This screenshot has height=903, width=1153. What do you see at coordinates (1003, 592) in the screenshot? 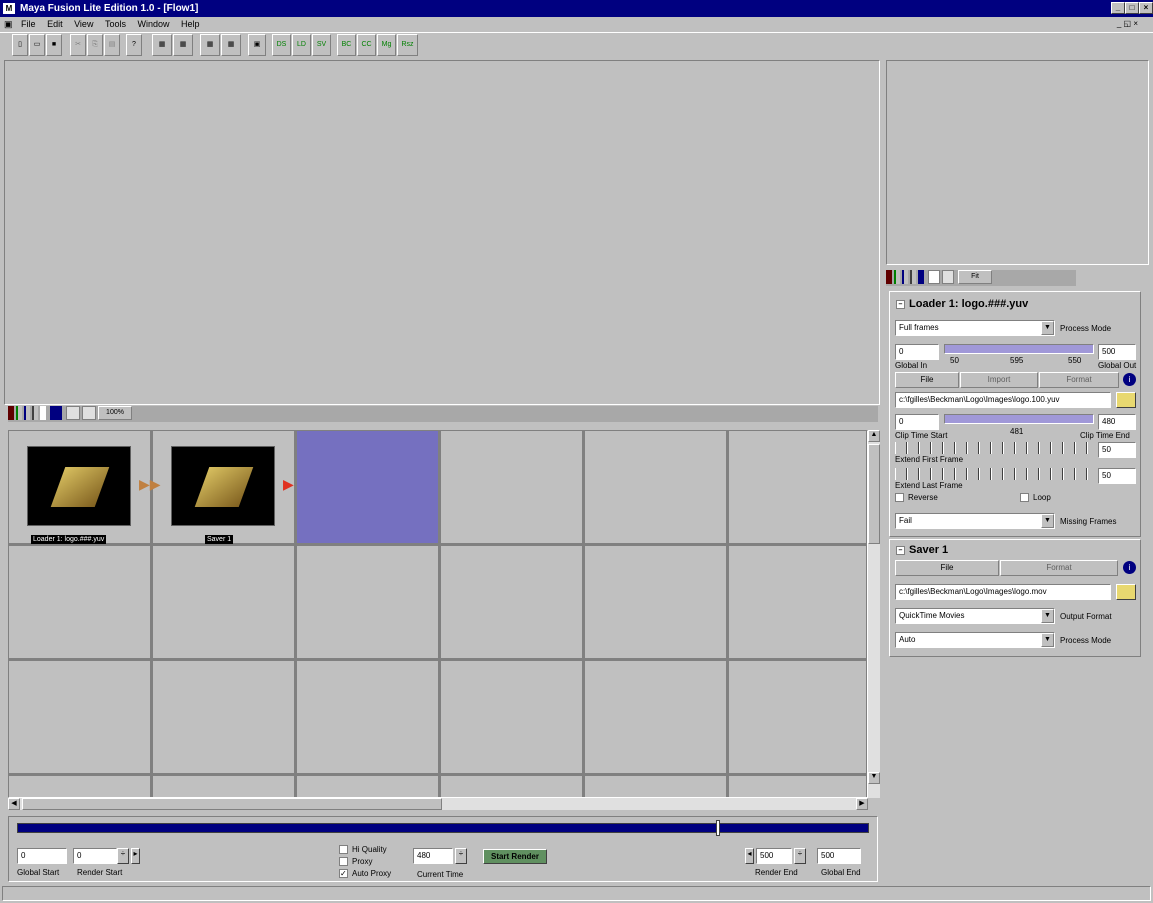
I see `saver-file-path: c:\fgilles\Beckman\Logo\Images\logo.mov` at bounding box center [1003, 592].